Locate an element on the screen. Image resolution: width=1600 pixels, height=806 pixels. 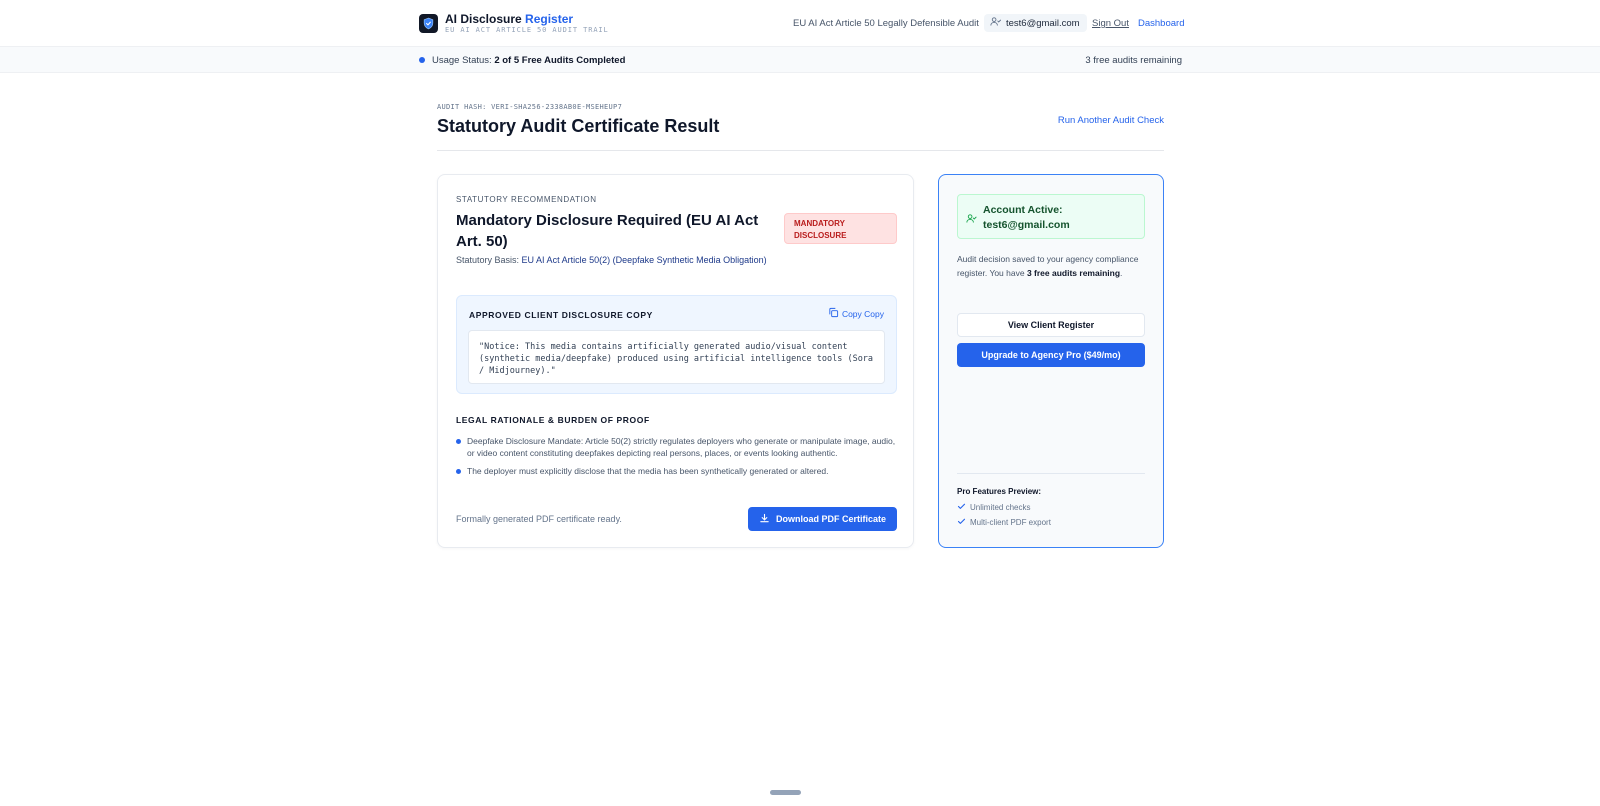
badge-line-2: DISCLOSURE is located at coordinates (820, 235).